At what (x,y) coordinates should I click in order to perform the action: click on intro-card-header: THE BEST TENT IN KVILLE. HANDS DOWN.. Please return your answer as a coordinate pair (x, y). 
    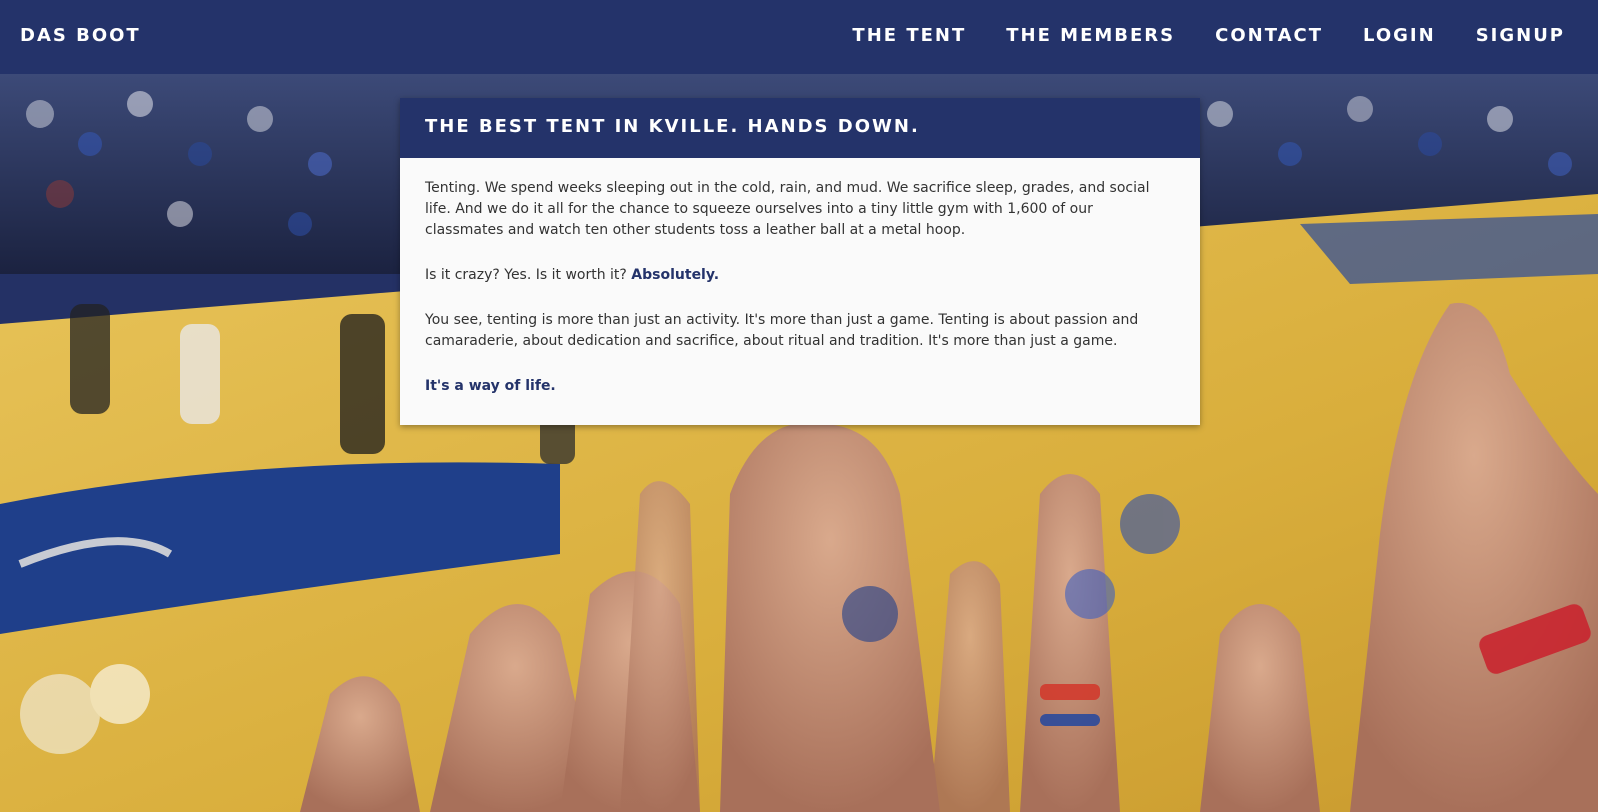
    Looking at the image, I should click on (800, 128).